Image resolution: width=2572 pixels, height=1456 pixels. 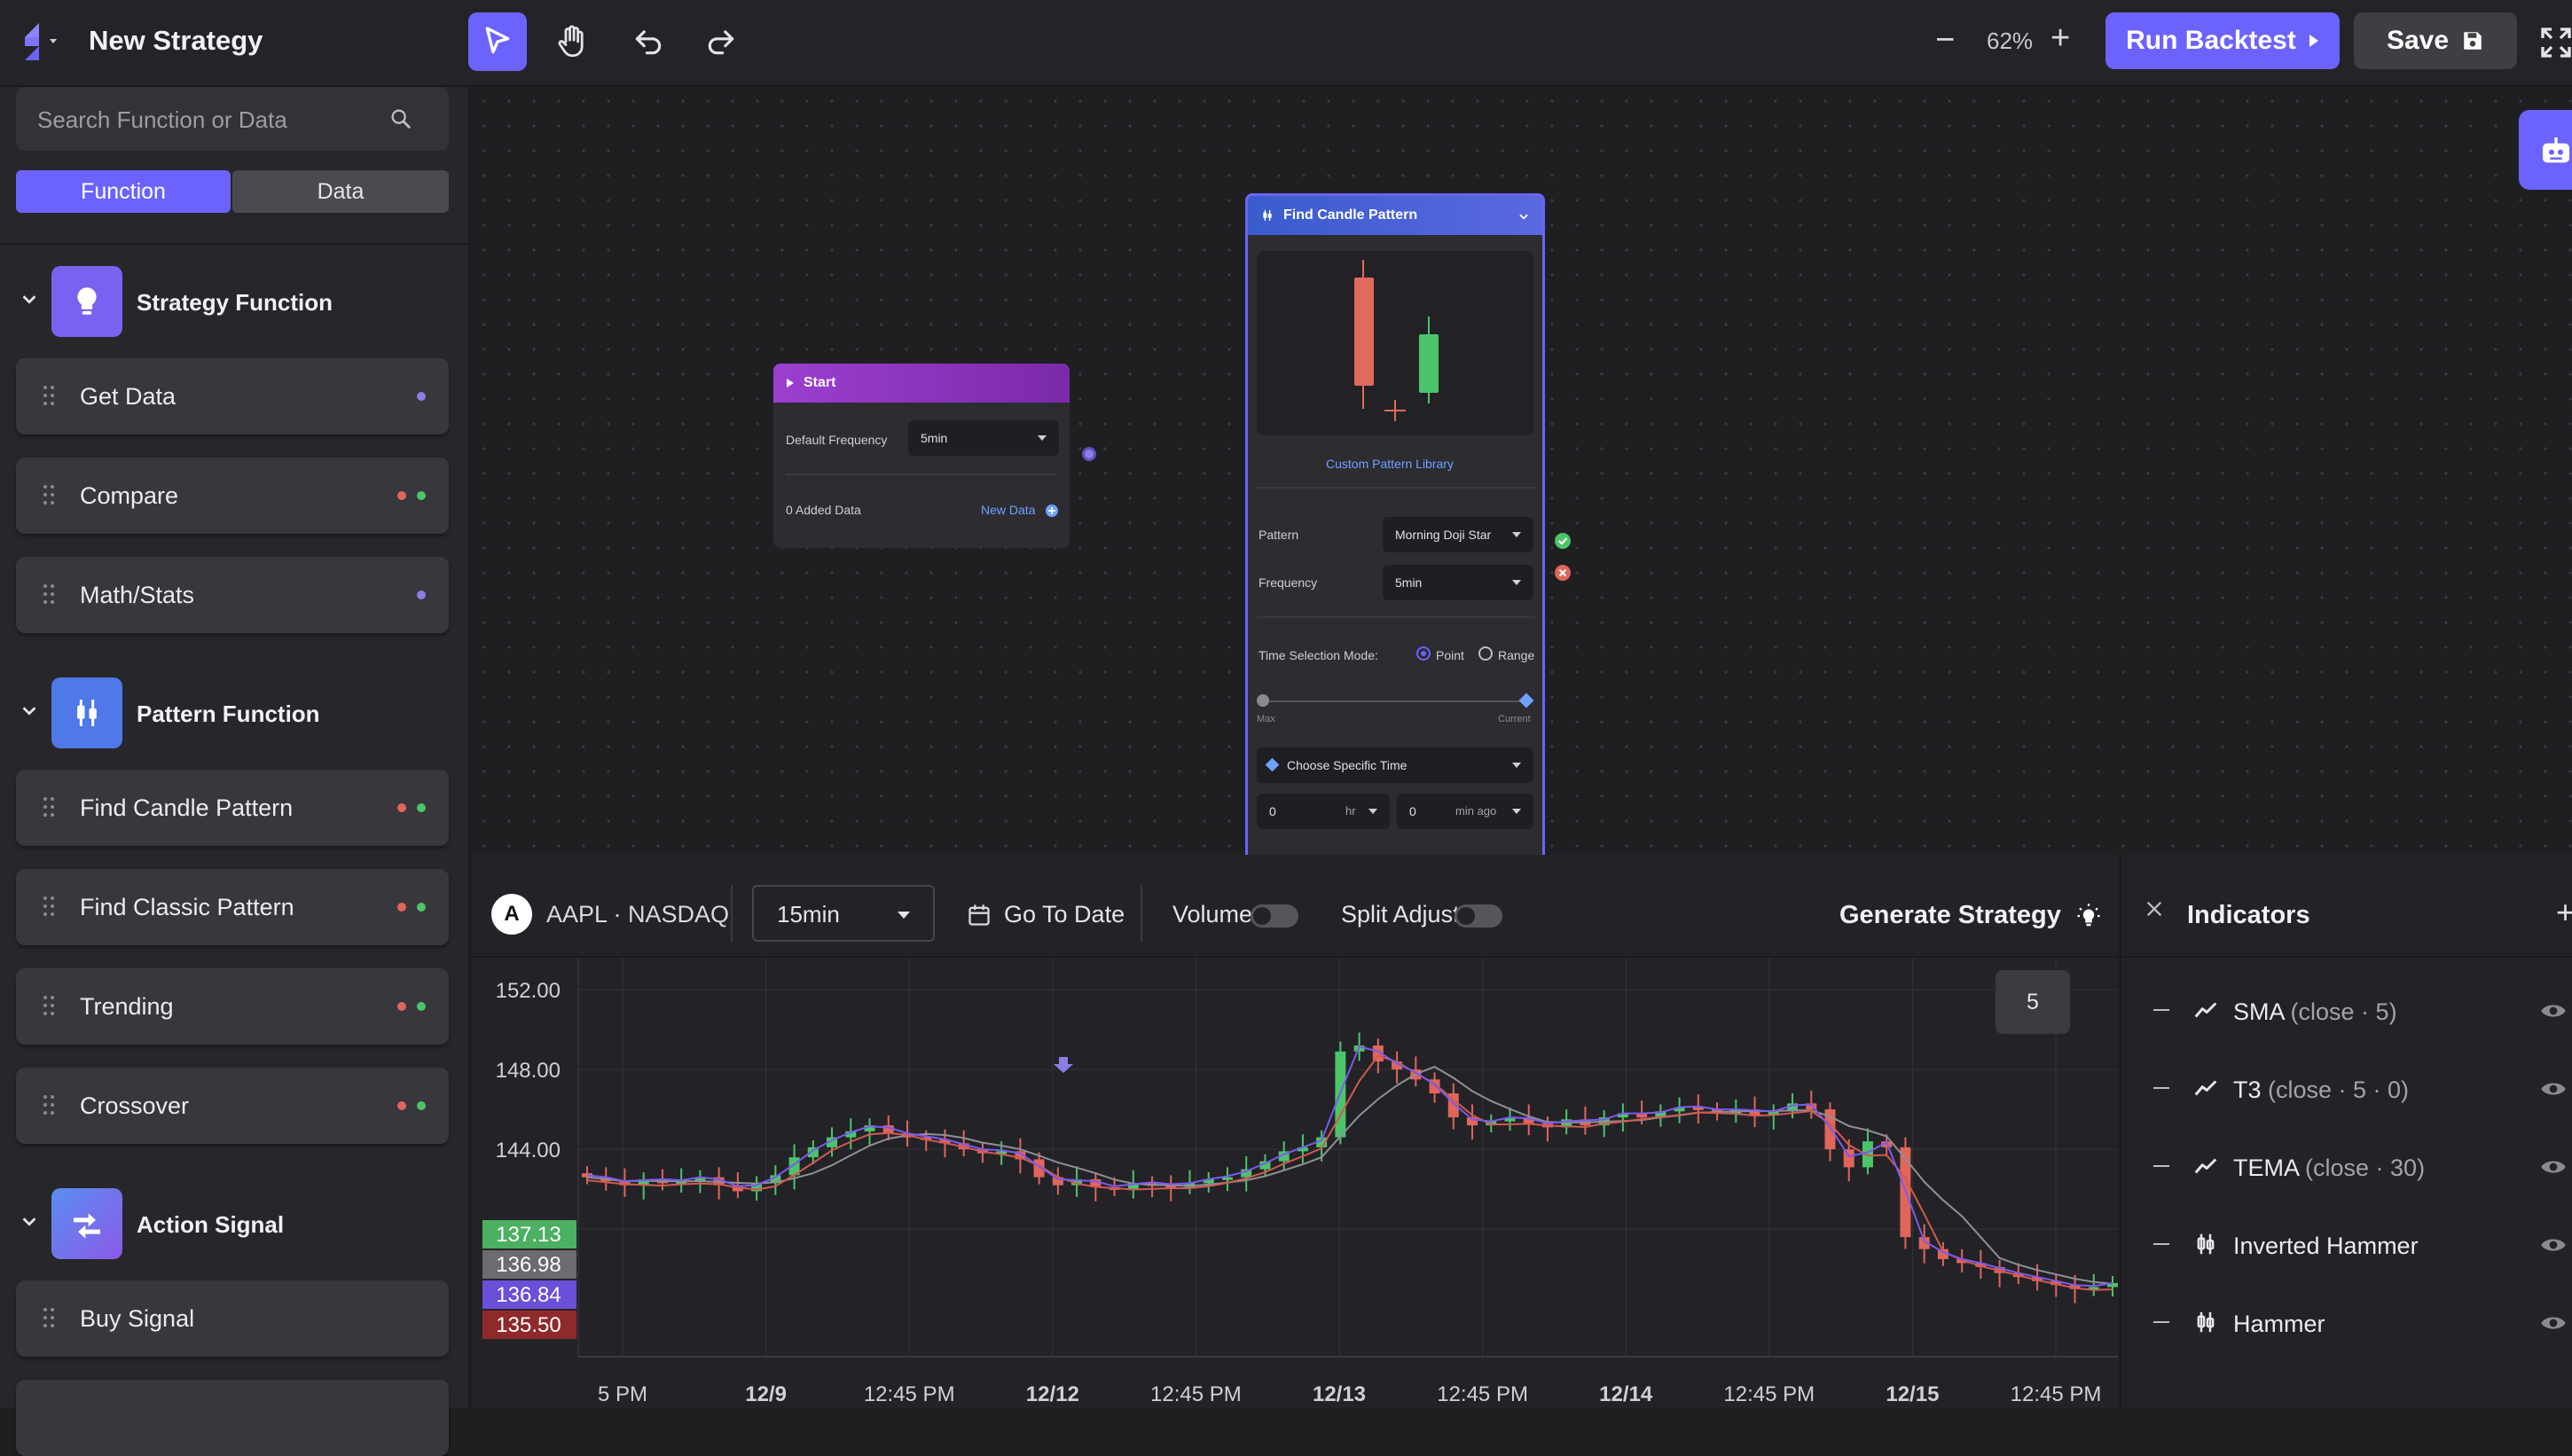 I want to click on pattern-node-header: Find Candle Pattern, so click(x=1395, y=215).